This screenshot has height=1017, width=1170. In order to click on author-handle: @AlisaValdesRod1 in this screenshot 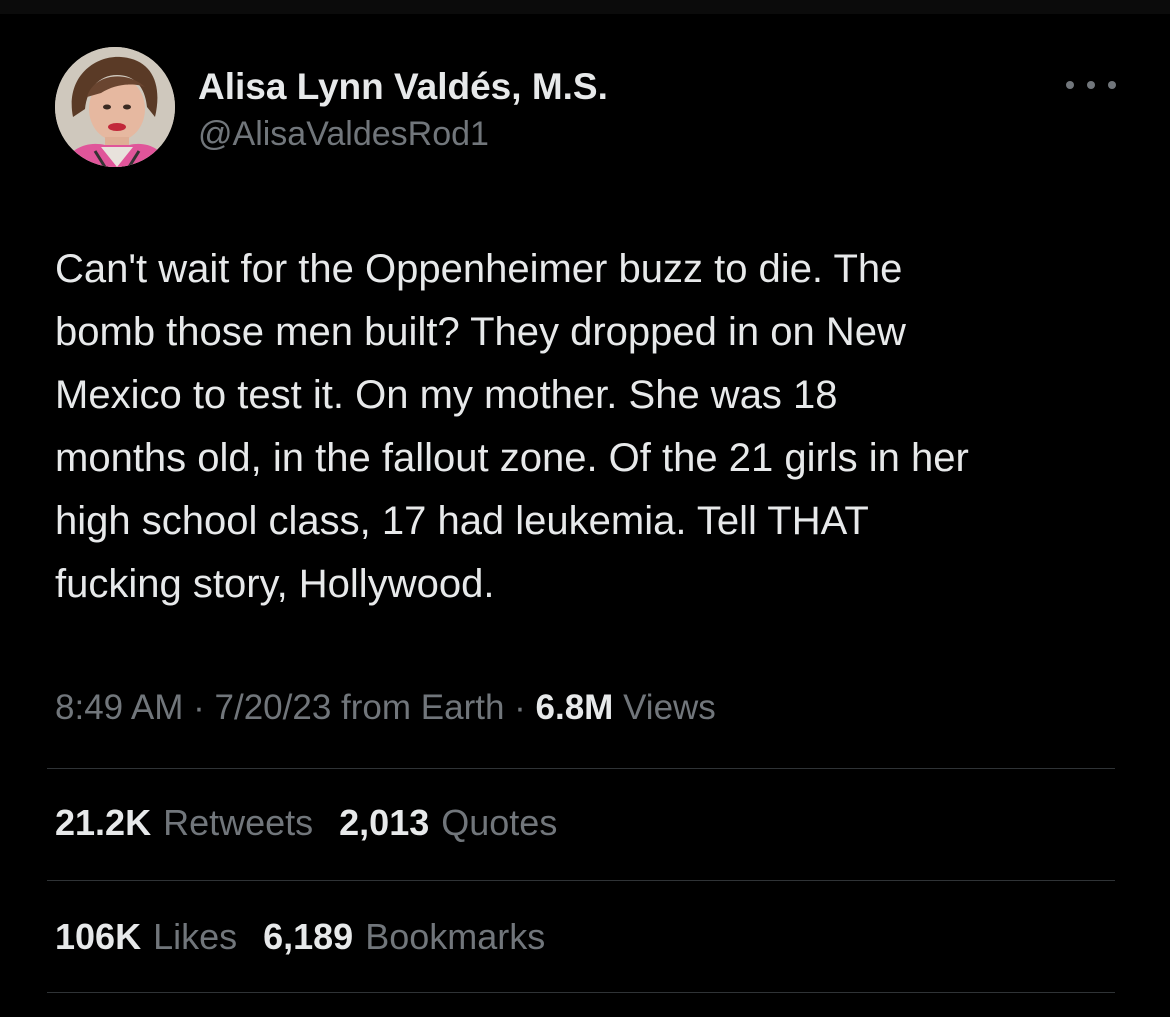, I will do `click(343, 134)`.